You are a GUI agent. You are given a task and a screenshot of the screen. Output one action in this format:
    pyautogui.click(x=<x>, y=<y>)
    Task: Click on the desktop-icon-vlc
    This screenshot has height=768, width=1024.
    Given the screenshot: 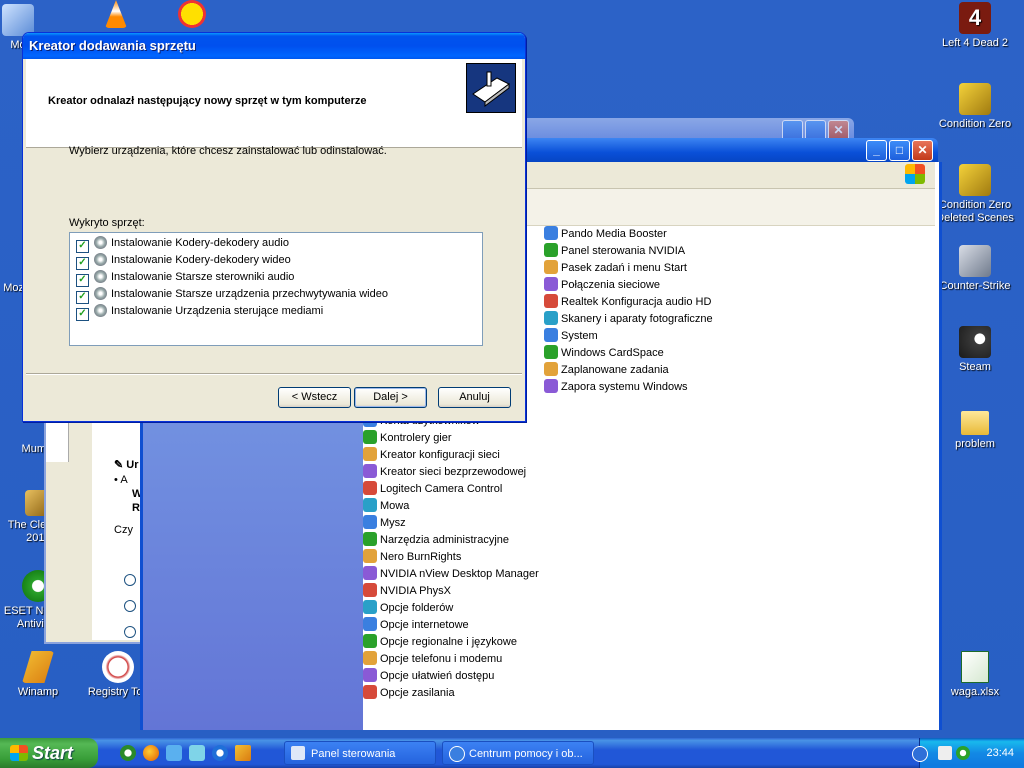 What is the action you would take?
    pyautogui.click(x=116, y=15)
    